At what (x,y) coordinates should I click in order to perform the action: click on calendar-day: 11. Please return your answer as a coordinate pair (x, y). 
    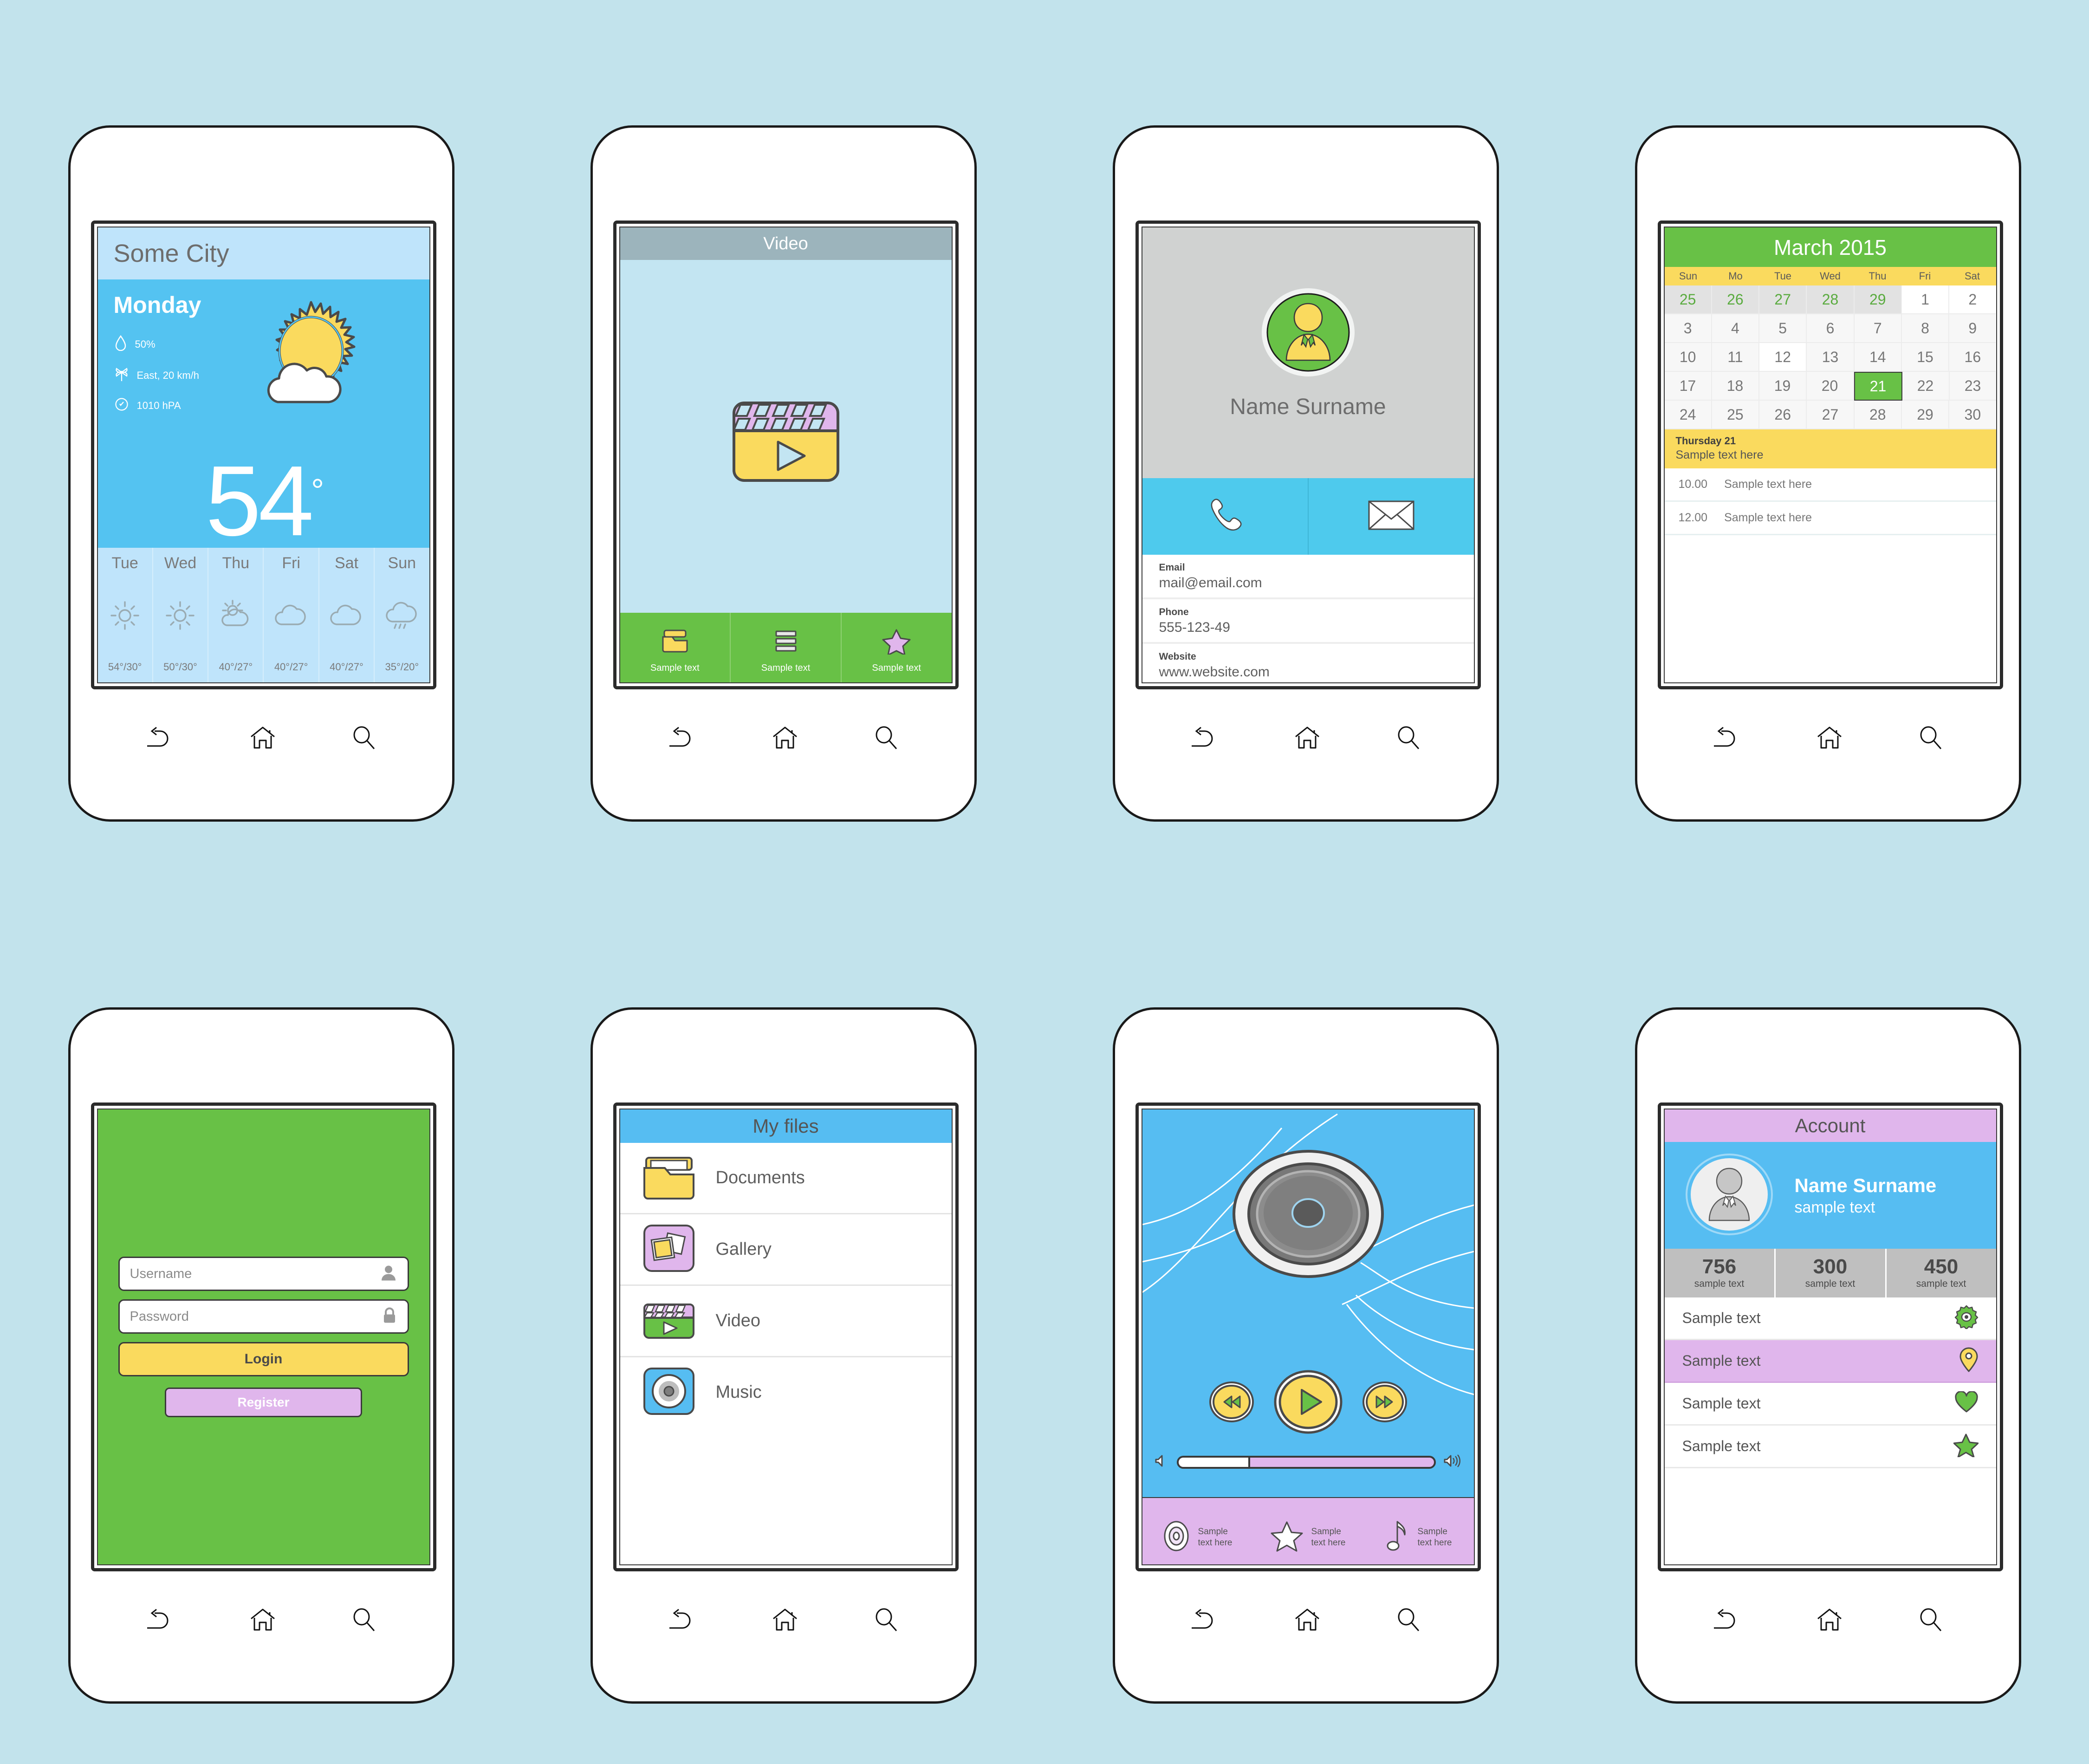
    Looking at the image, I should click on (1736, 357).